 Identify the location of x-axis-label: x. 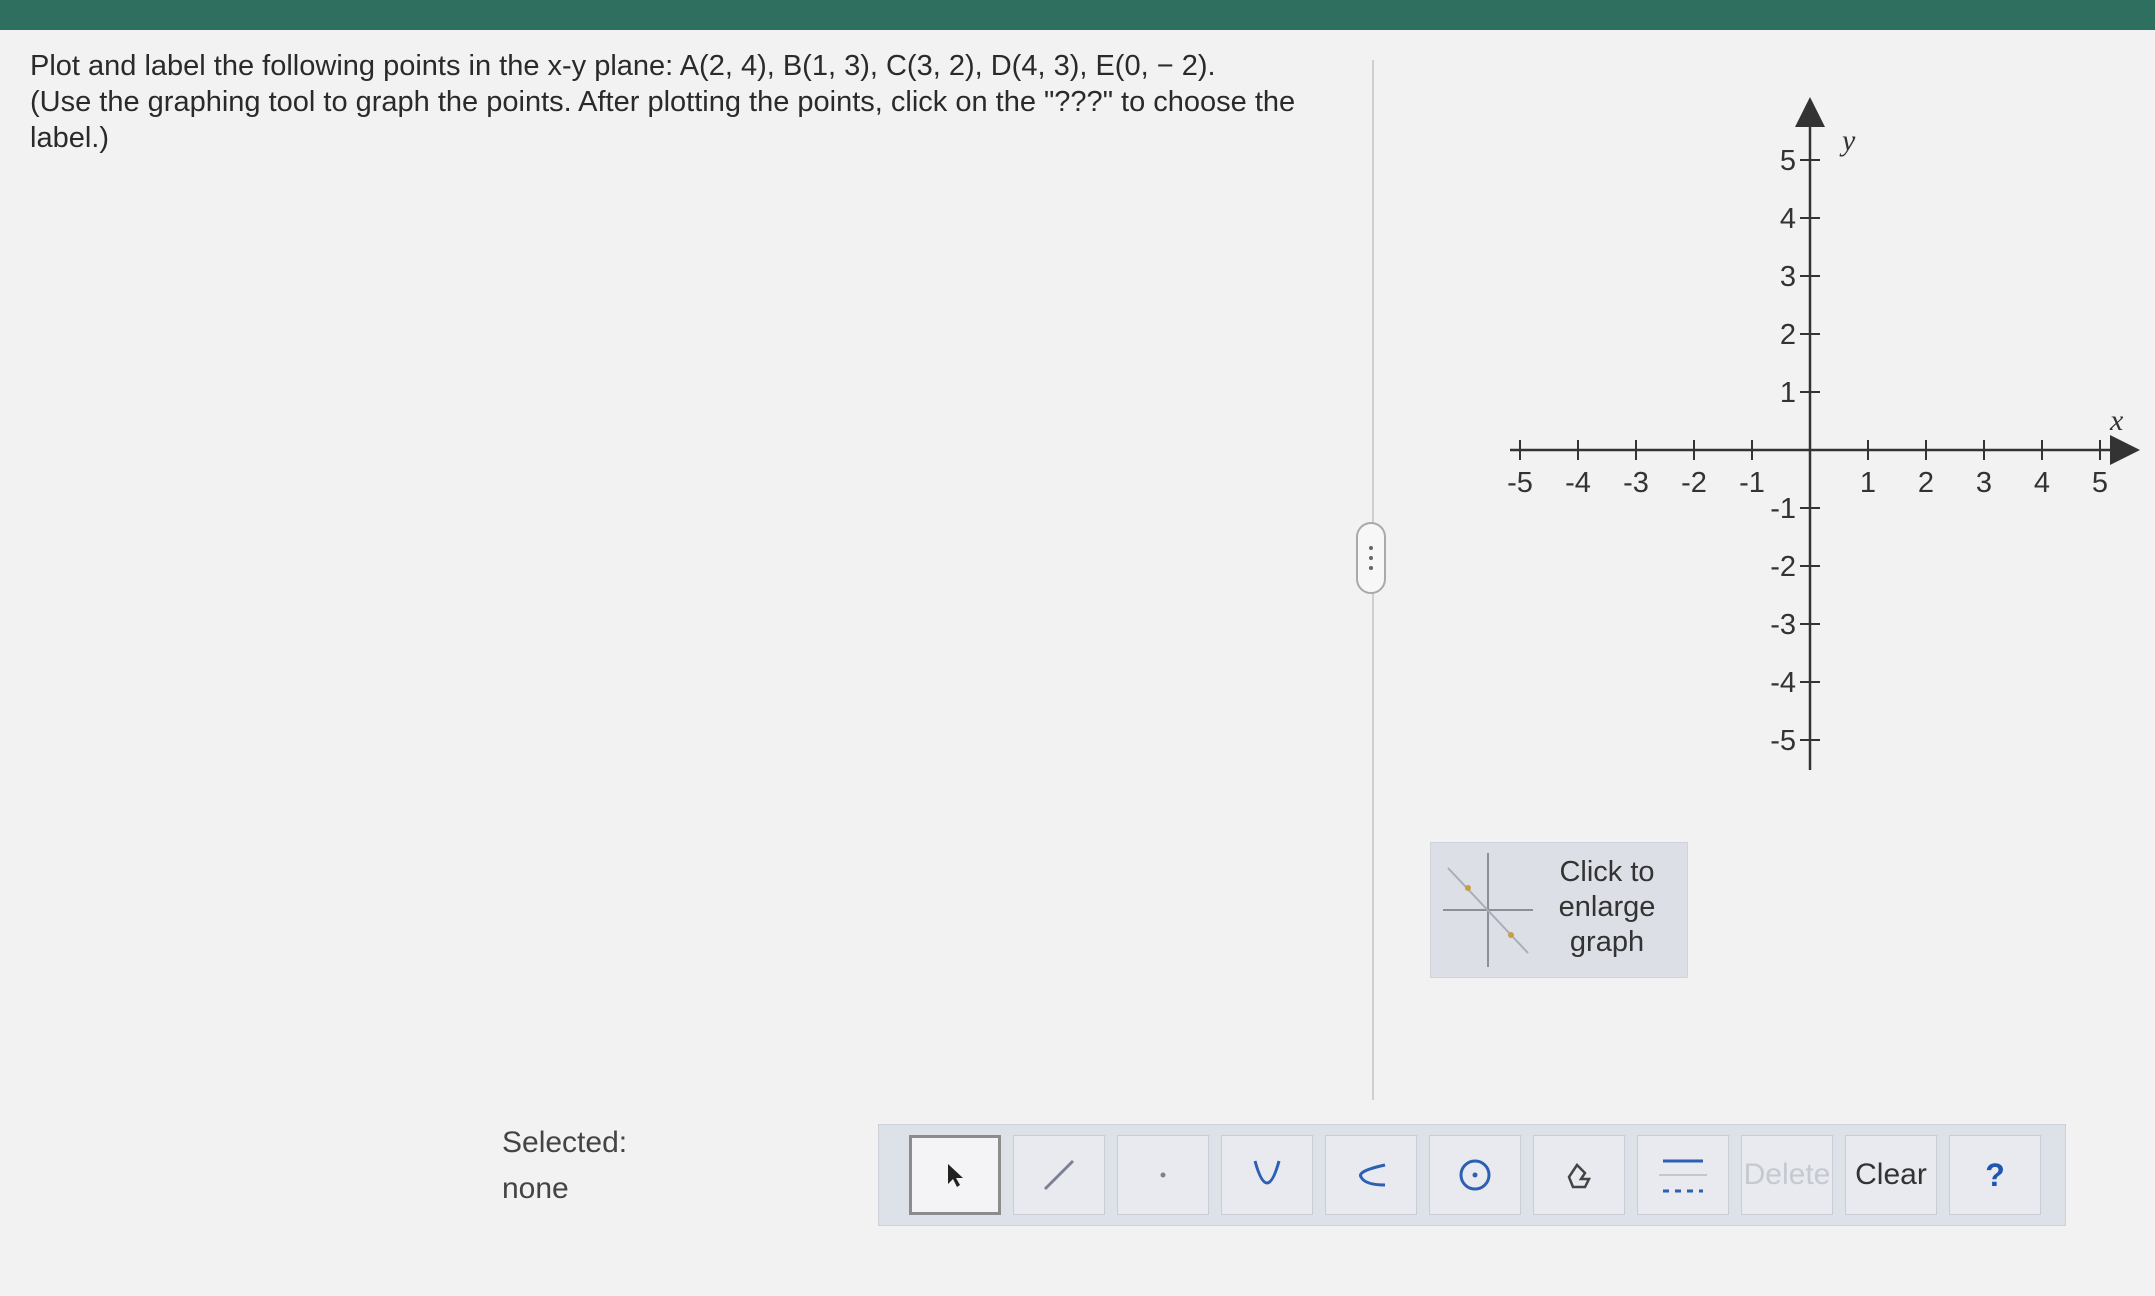
(2116, 420).